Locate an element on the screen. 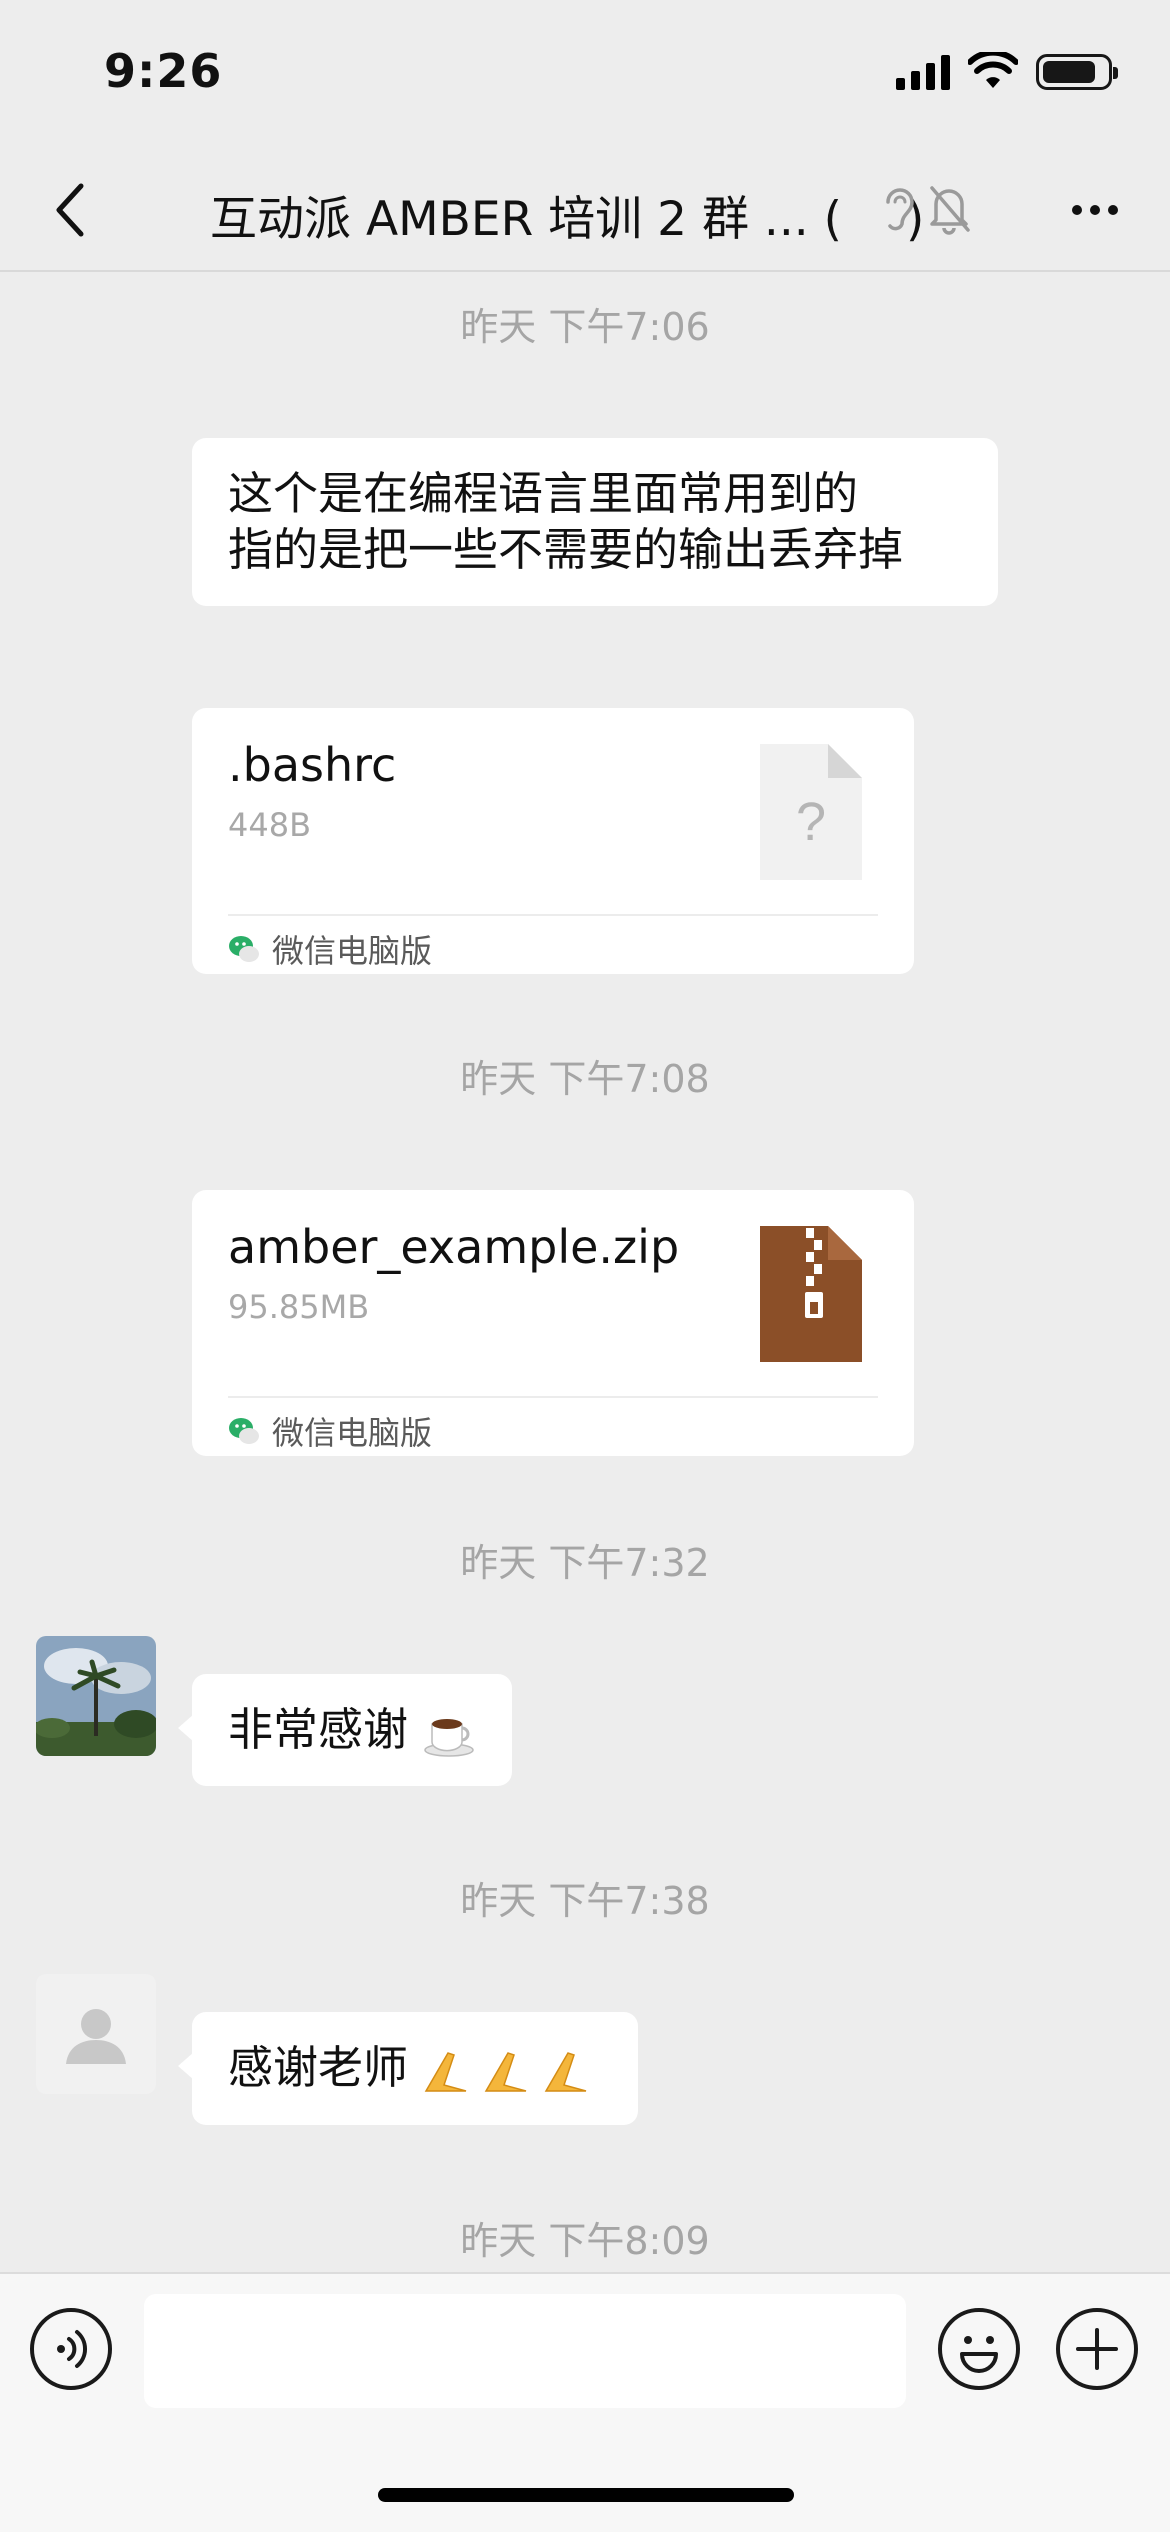 The image size is (1170, 2532). emoji-icon is located at coordinates (979, 2354).